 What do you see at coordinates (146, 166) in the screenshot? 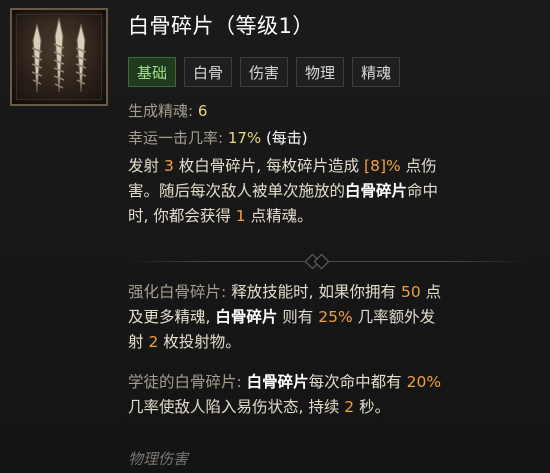
I see `text: 发射` at bounding box center [146, 166].